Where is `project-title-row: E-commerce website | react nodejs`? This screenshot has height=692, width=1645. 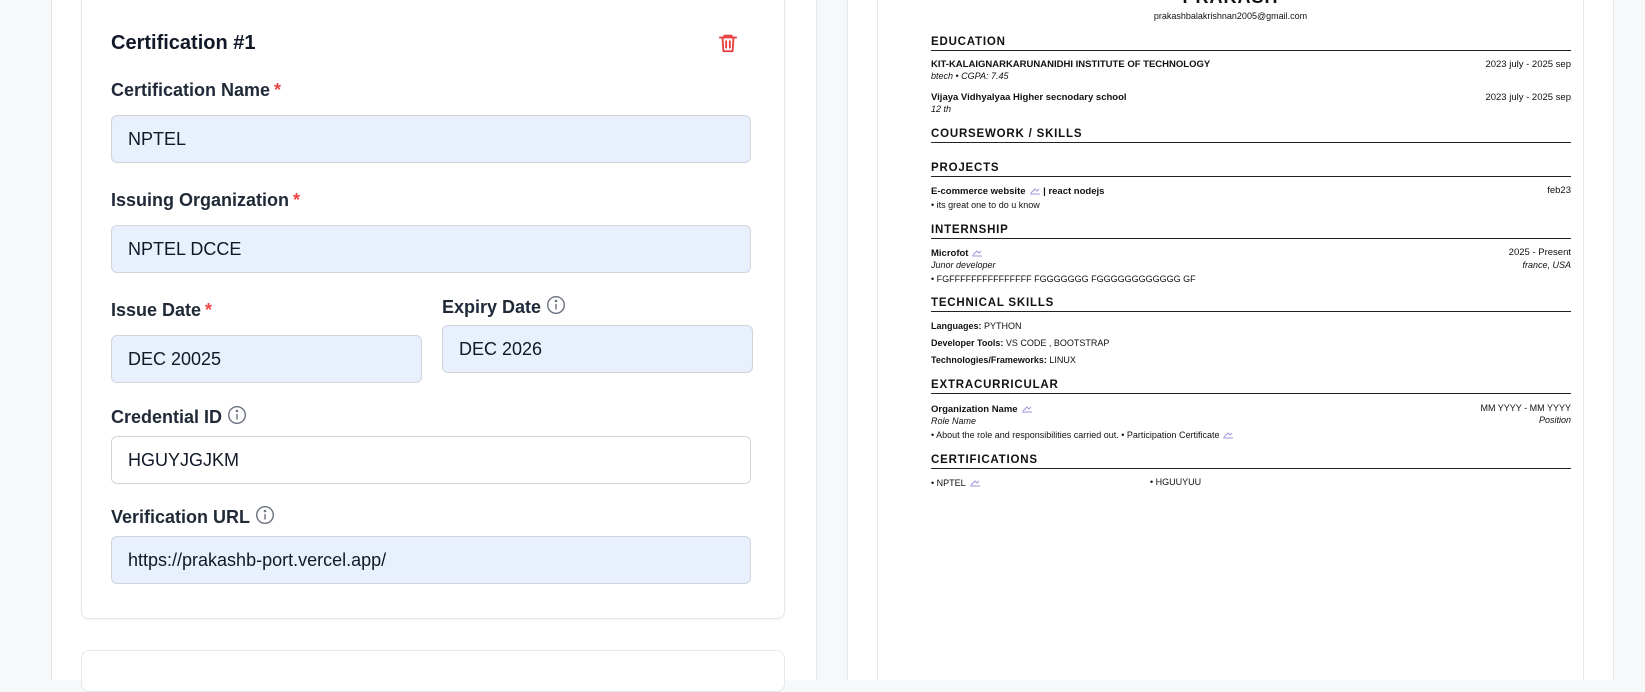 project-title-row: E-commerce website | react nodejs is located at coordinates (1017, 191).